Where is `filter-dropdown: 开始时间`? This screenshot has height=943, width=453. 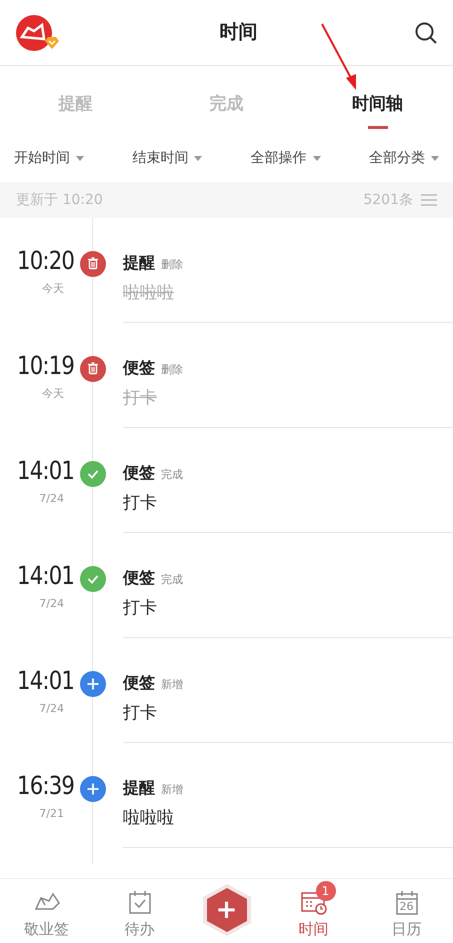 filter-dropdown: 开始时间 is located at coordinates (49, 158).